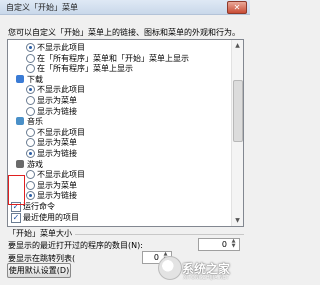 The width and height of the screenshot is (320, 285). I want to click on close-icon: ✕, so click(237, 7).